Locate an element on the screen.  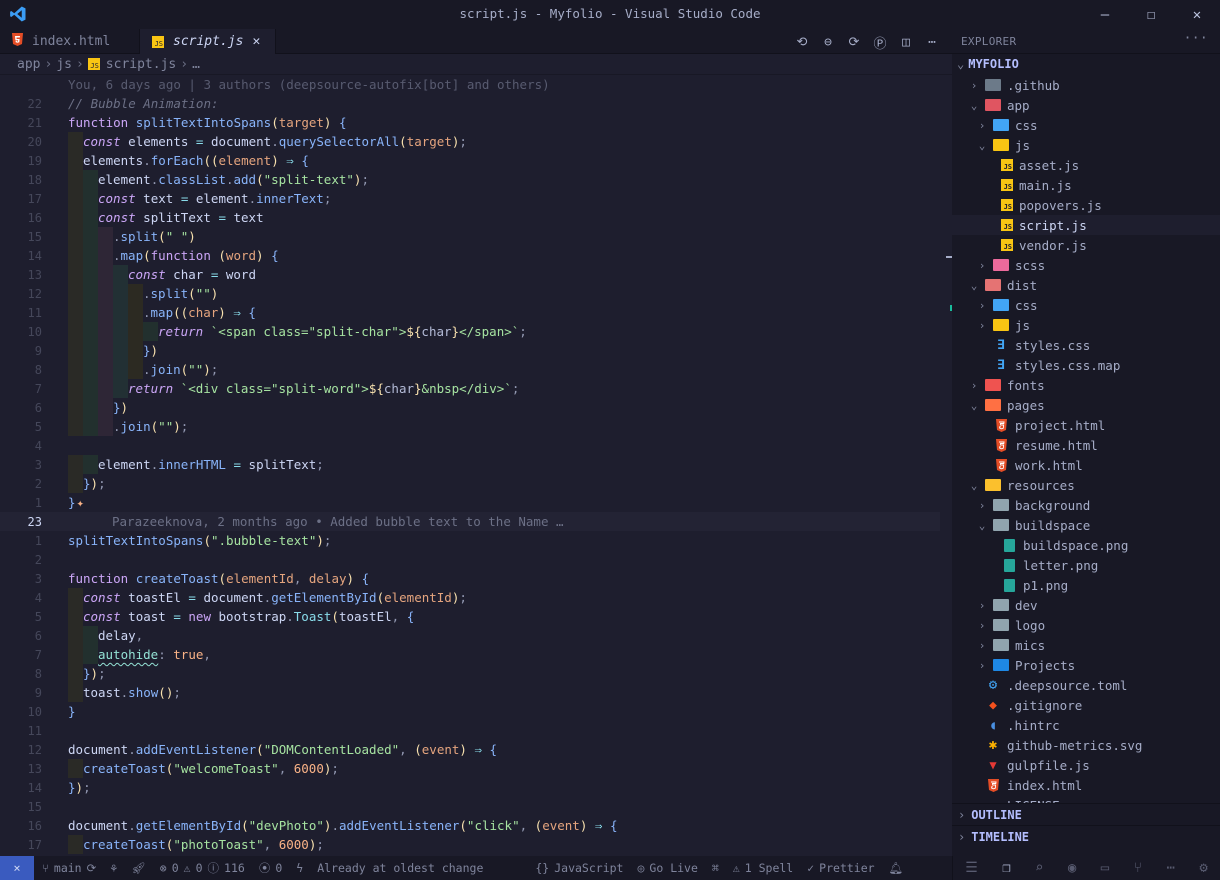
tree-file: JS vendor.js is located at coordinates (1086, 245).